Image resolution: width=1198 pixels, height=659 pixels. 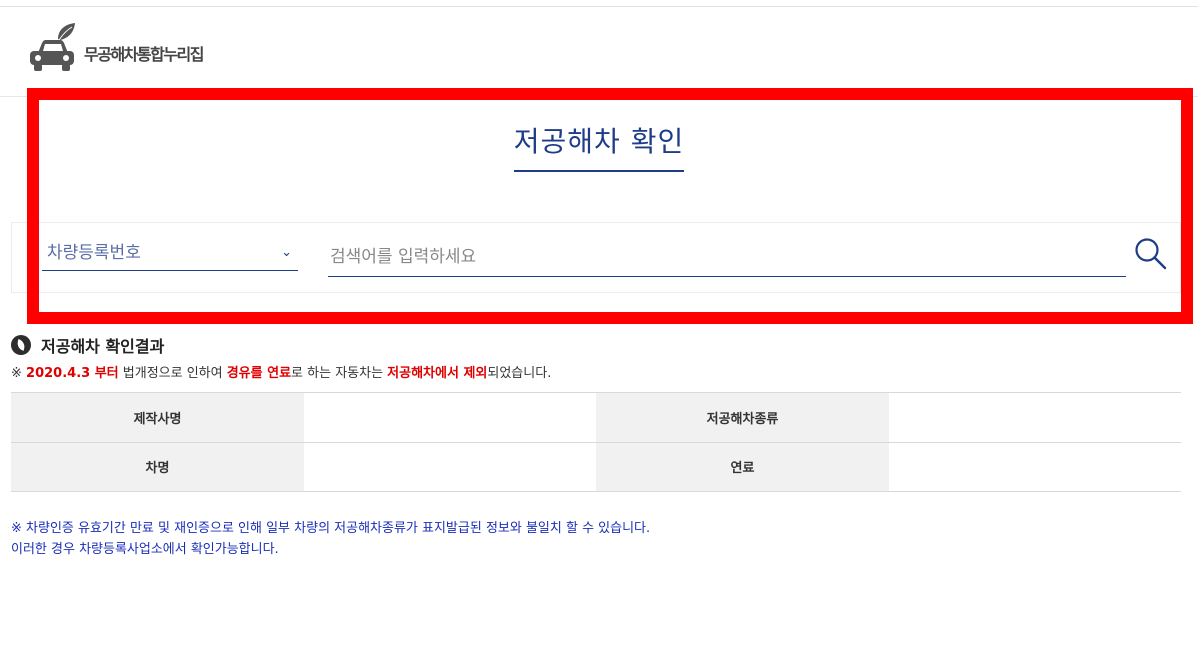 I want to click on result-title: 저공해차 확인결과, so click(x=87, y=345).